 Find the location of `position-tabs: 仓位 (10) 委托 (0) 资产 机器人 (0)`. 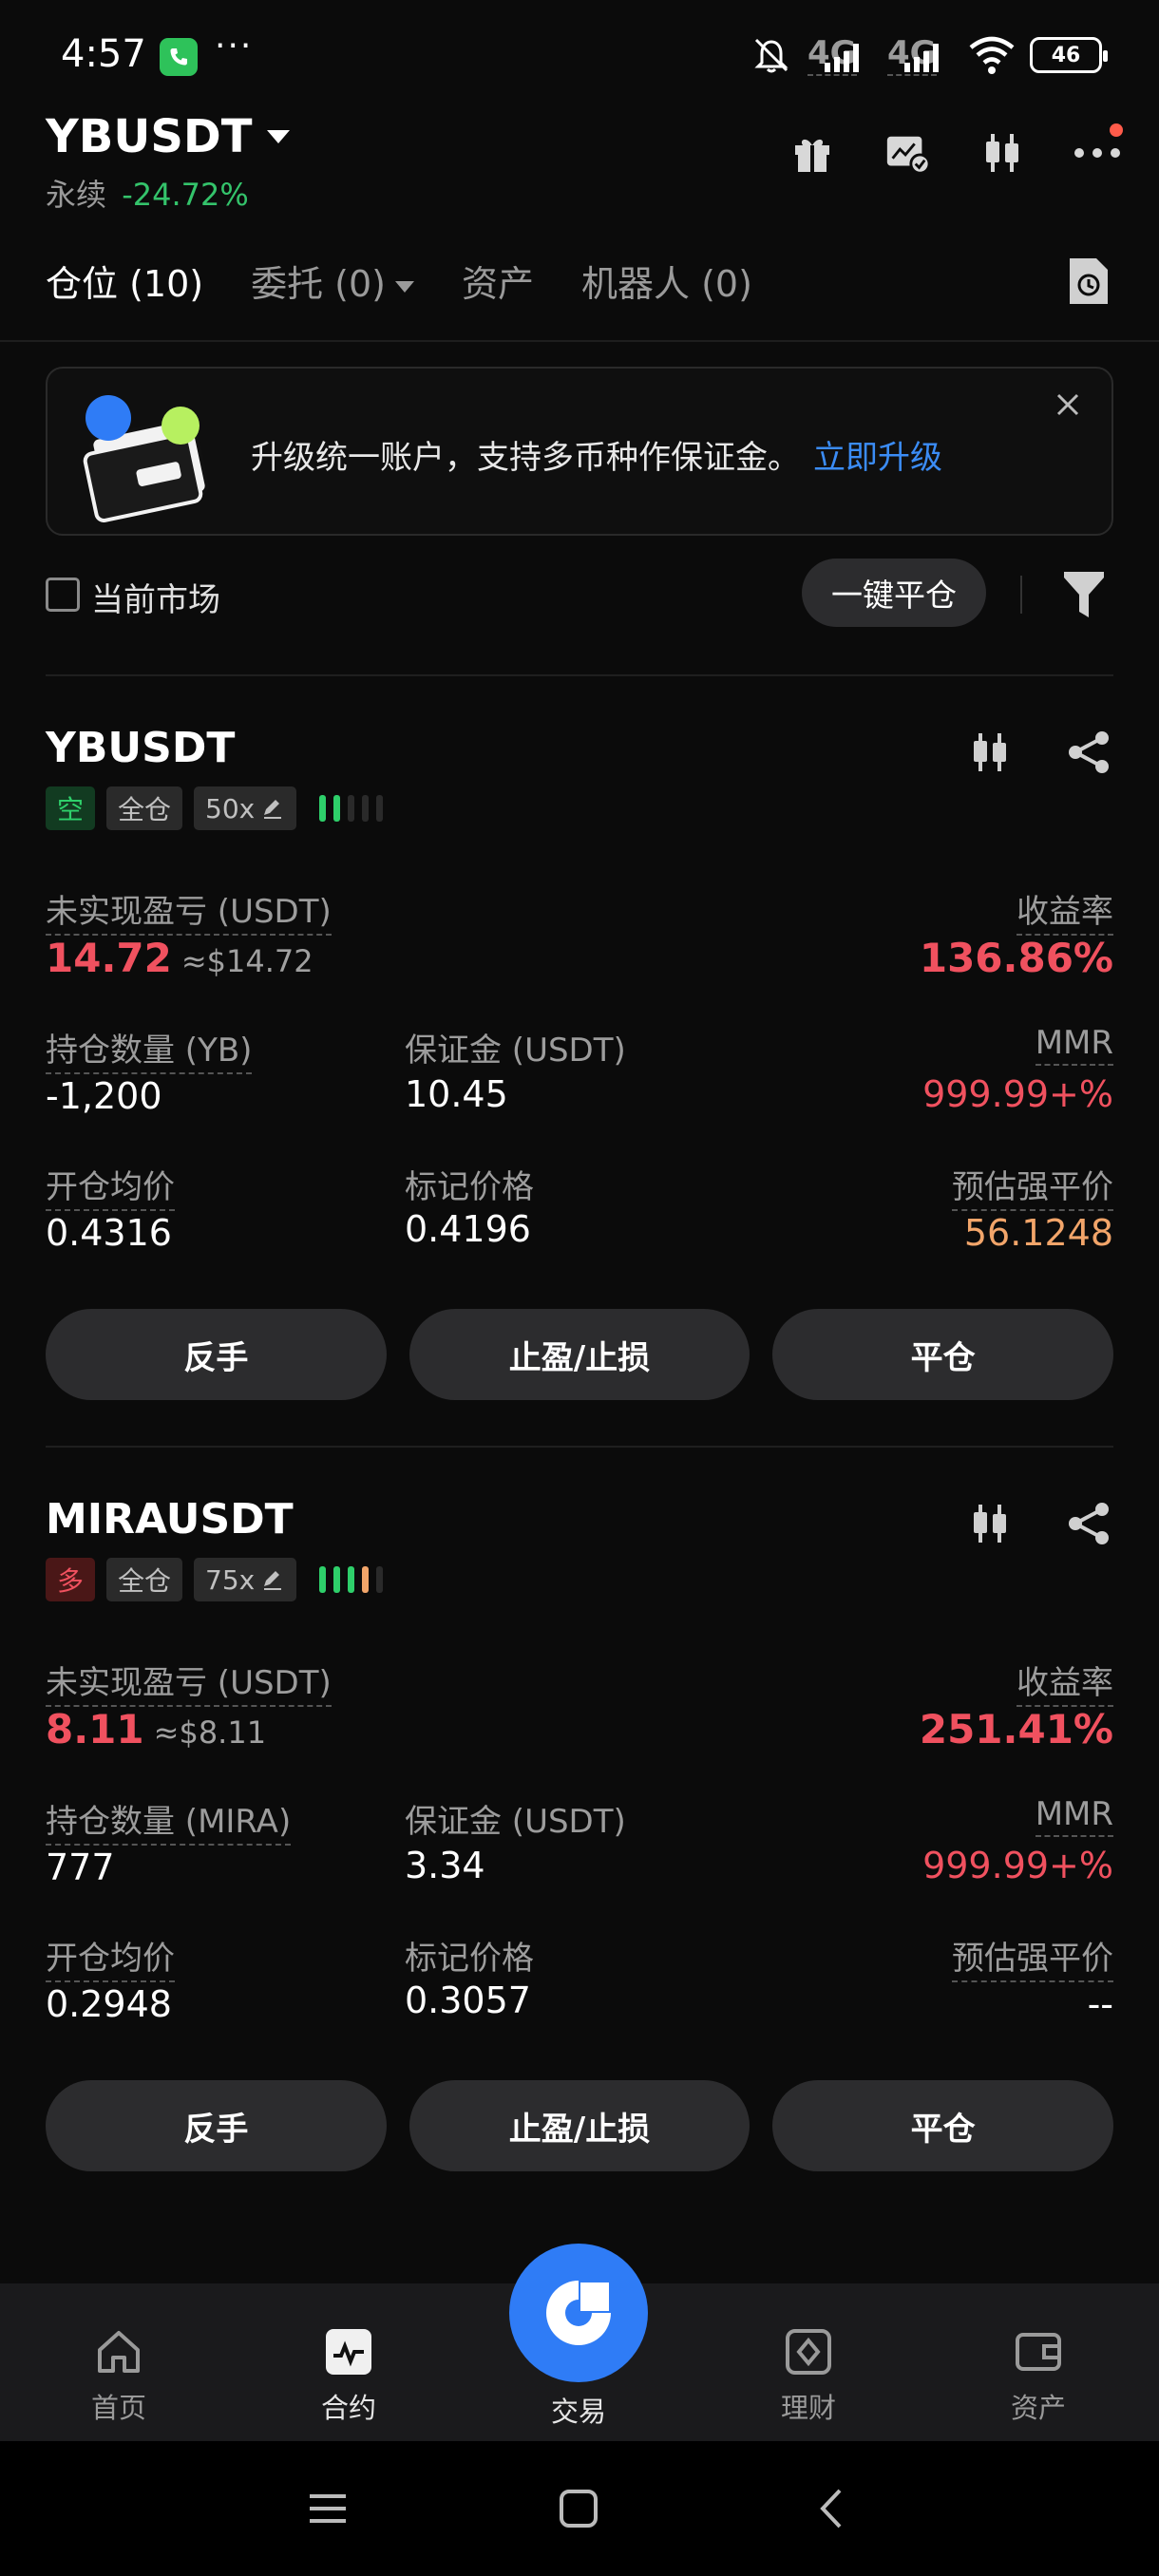

position-tabs: 仓位 (10) 委托 (0) 资产 机器人 (0) is located at coordinates (399, 281).